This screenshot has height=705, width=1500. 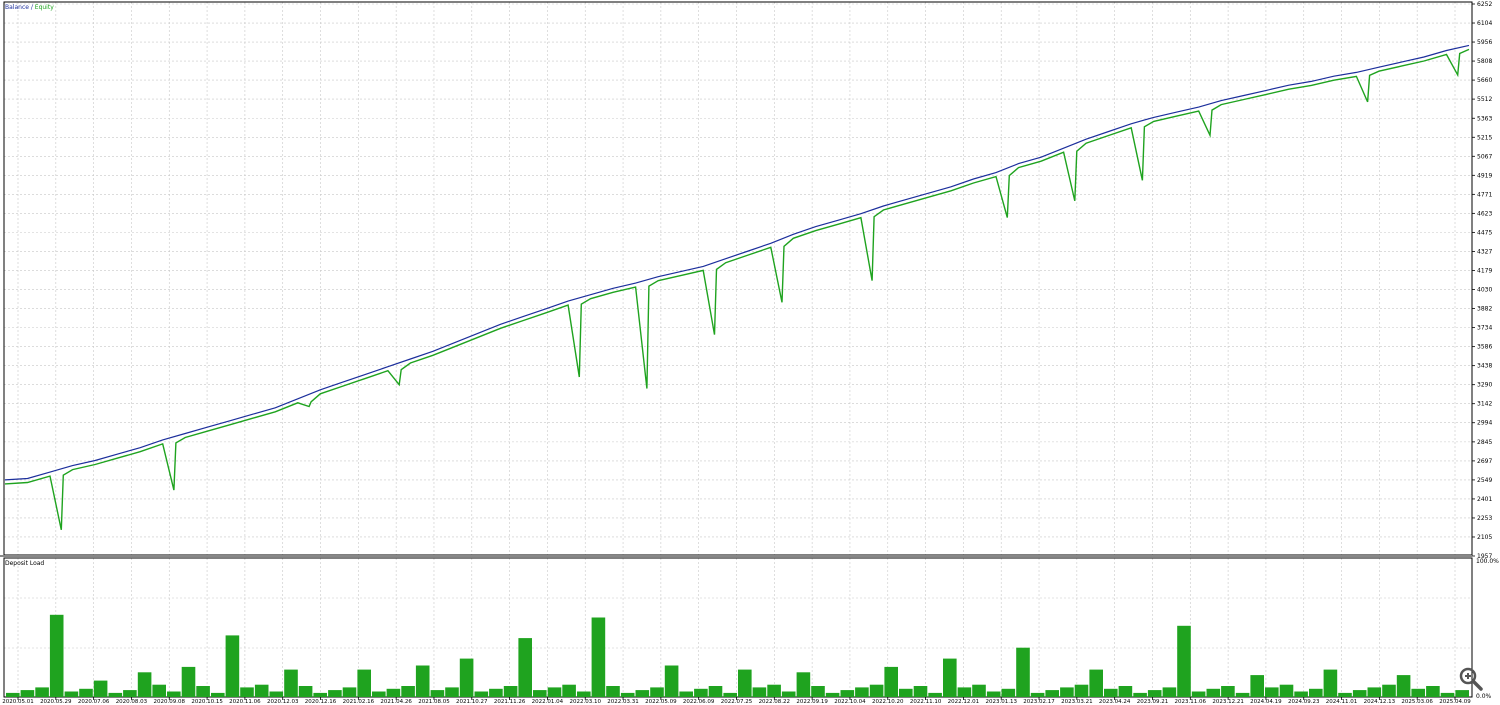 I want to click on y-tick-label: 4327, so click(x=1484, y=251).